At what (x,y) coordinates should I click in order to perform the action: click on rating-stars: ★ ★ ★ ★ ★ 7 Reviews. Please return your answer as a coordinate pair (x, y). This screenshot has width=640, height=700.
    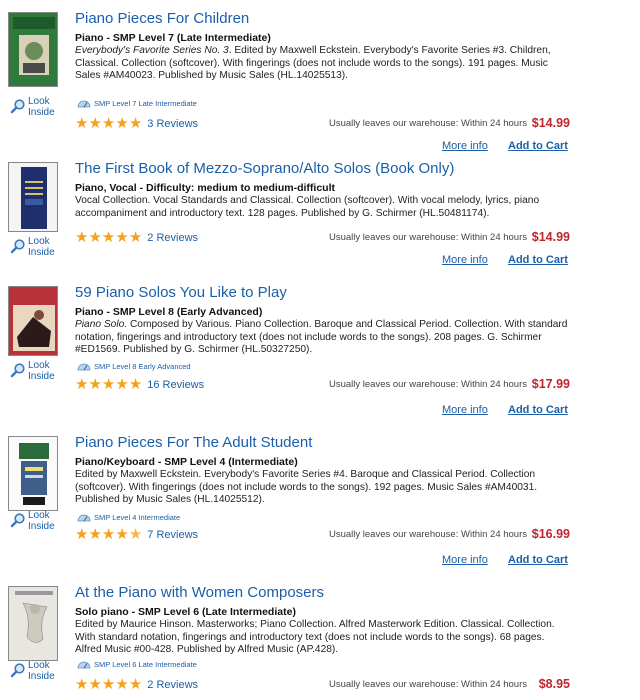
    Looking at the image, I should click on (136, 534).